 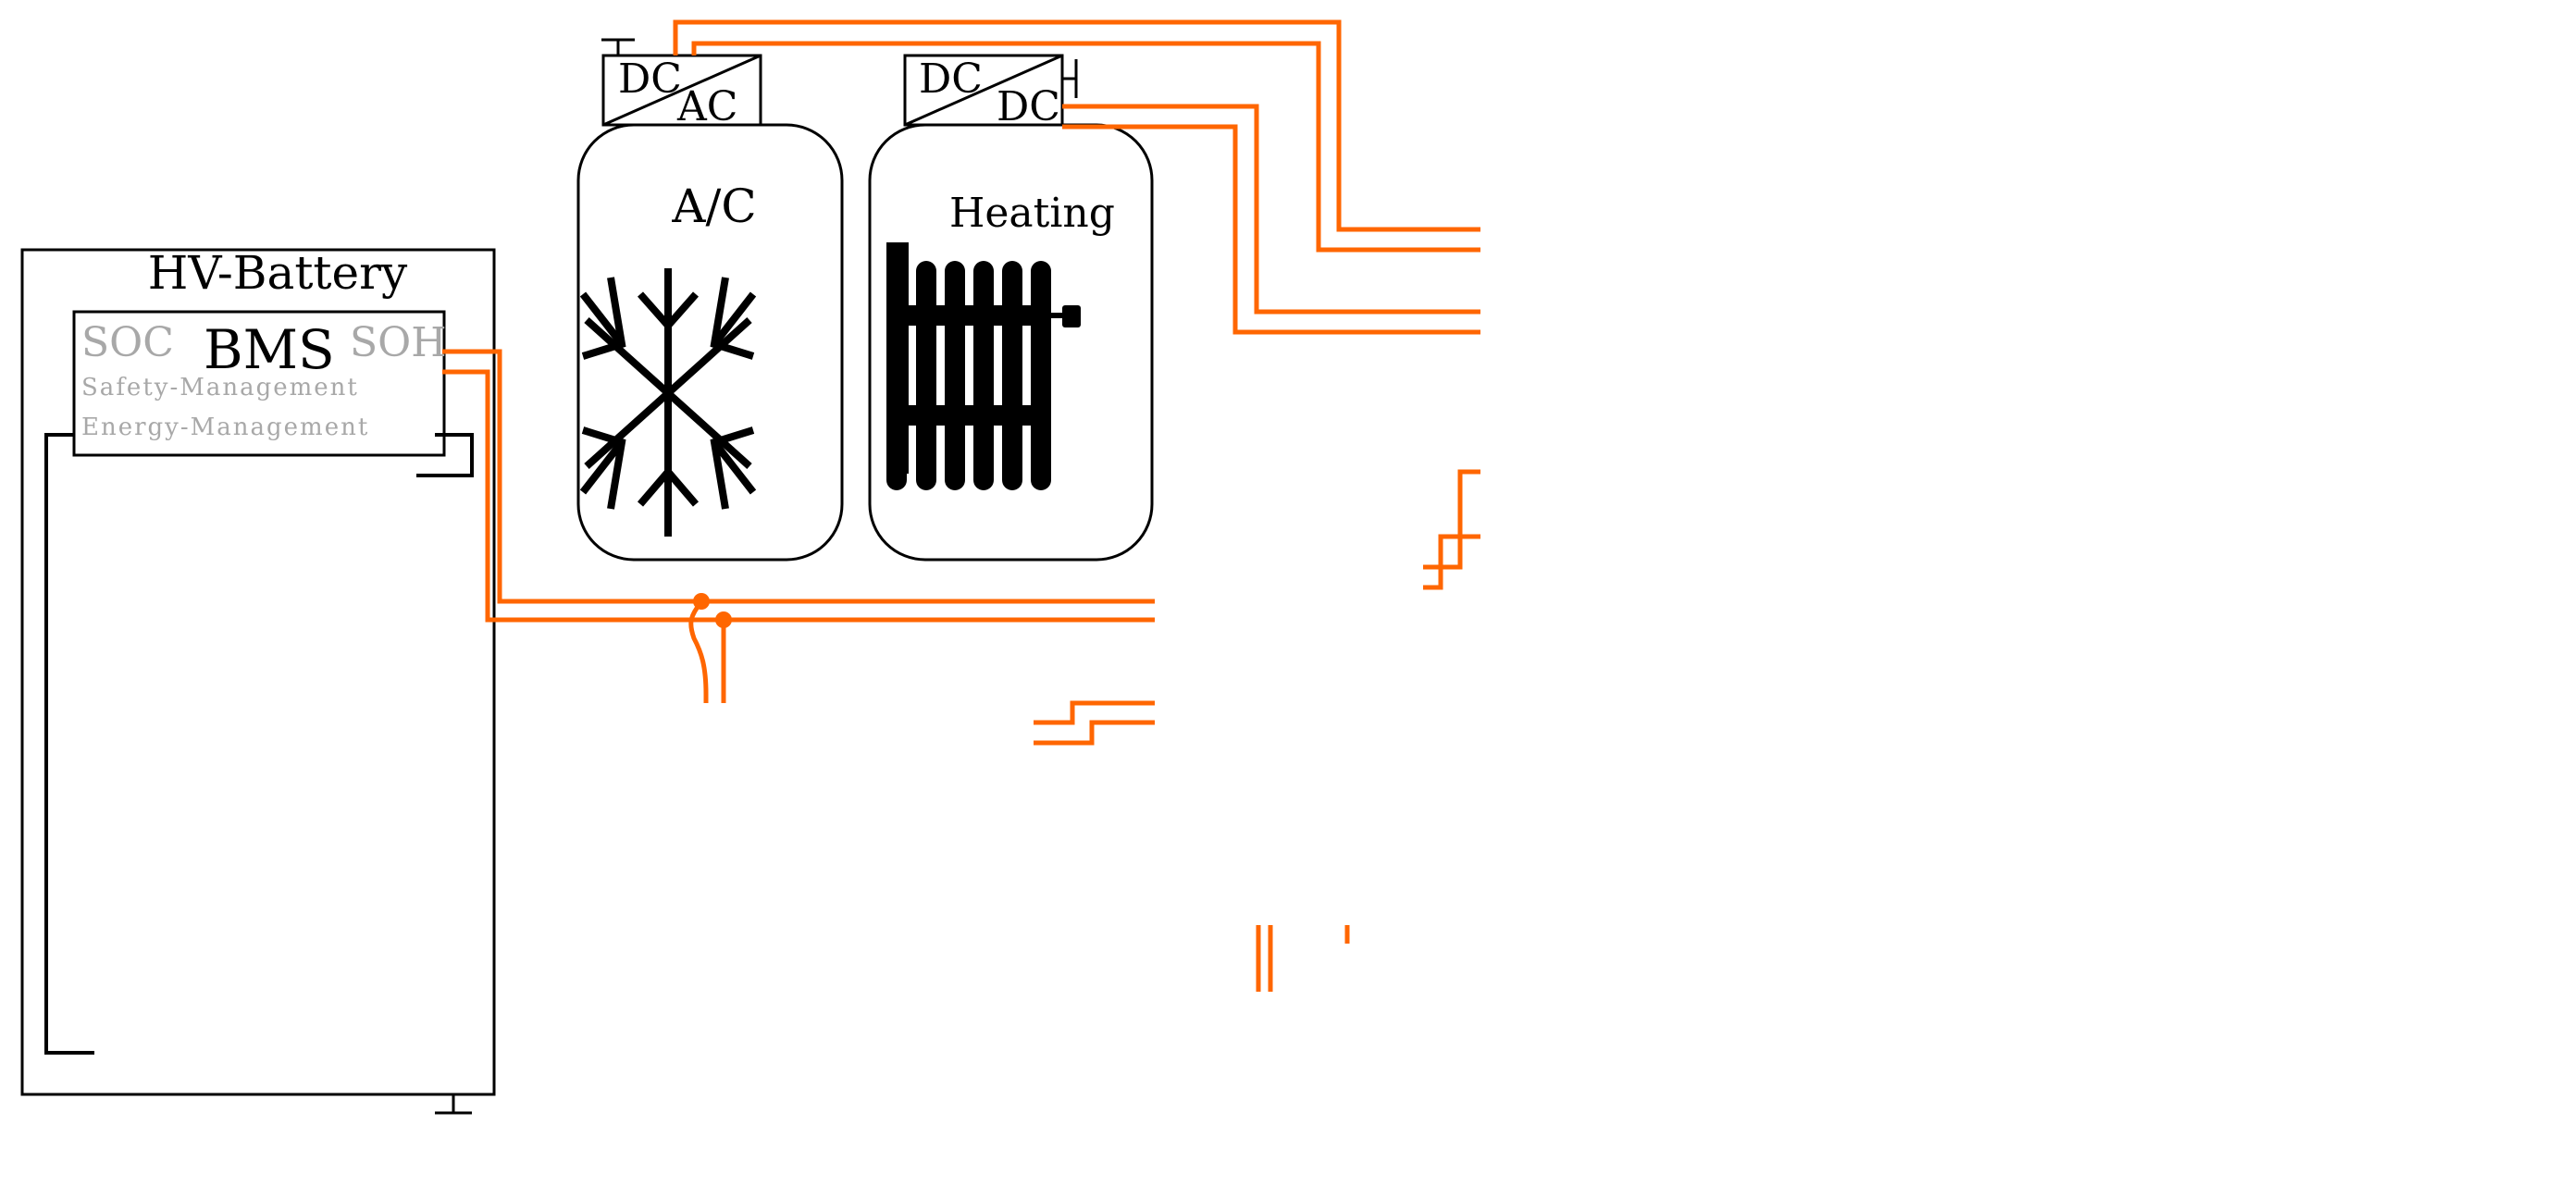 What do you see at coordinates (269, 349) in the screenshot?
I see `bms-title: BMS` at bounding box center [269, 349].